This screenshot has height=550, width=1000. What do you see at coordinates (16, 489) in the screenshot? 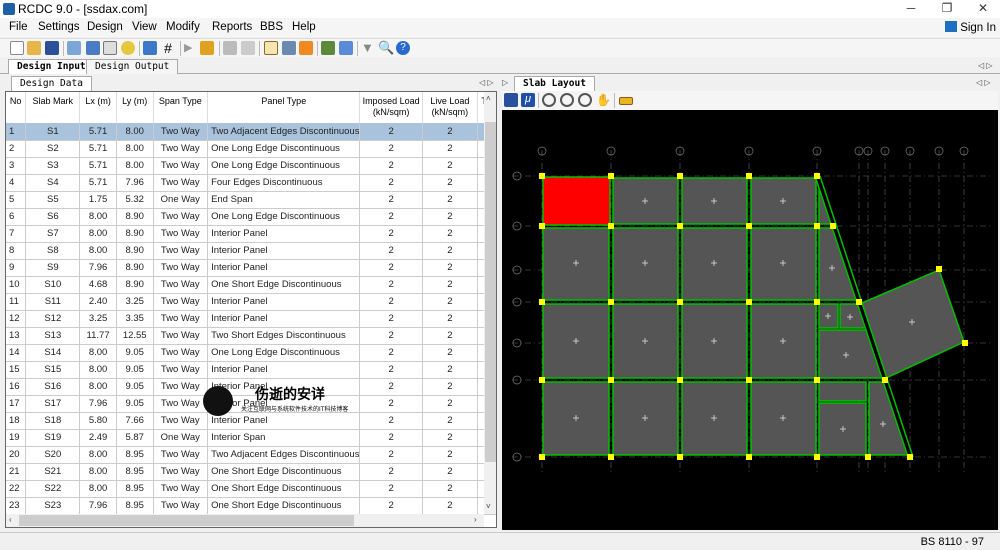
I see `table-cell: 22` at bounding box center [16, 489].